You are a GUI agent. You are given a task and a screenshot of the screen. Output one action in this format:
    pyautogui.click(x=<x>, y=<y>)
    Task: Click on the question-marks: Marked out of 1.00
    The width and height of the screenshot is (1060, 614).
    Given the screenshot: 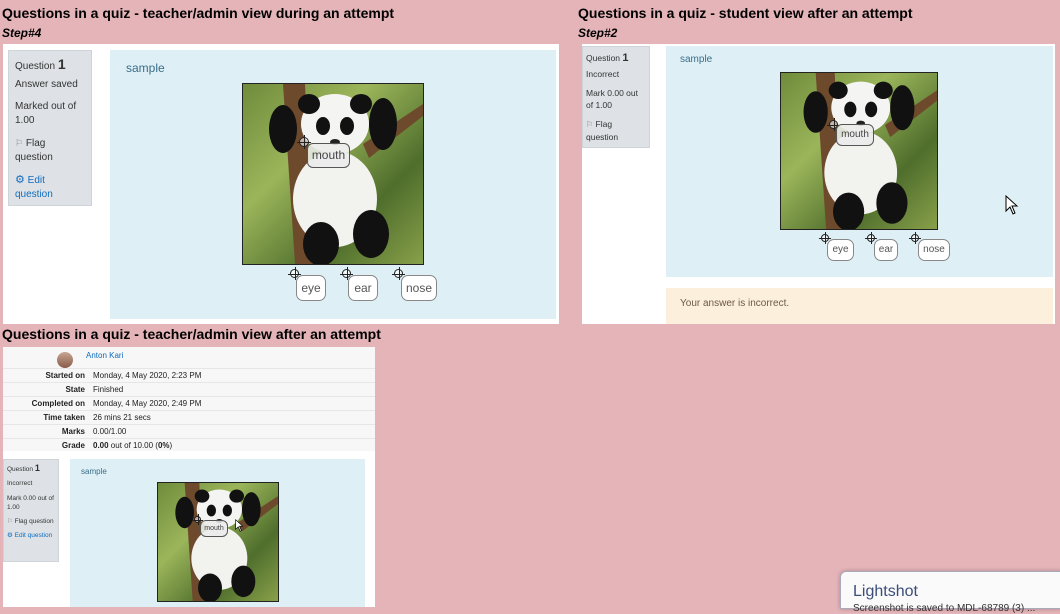 What is the action you would take?
    pyautogui.click(x=46, y=113)
    